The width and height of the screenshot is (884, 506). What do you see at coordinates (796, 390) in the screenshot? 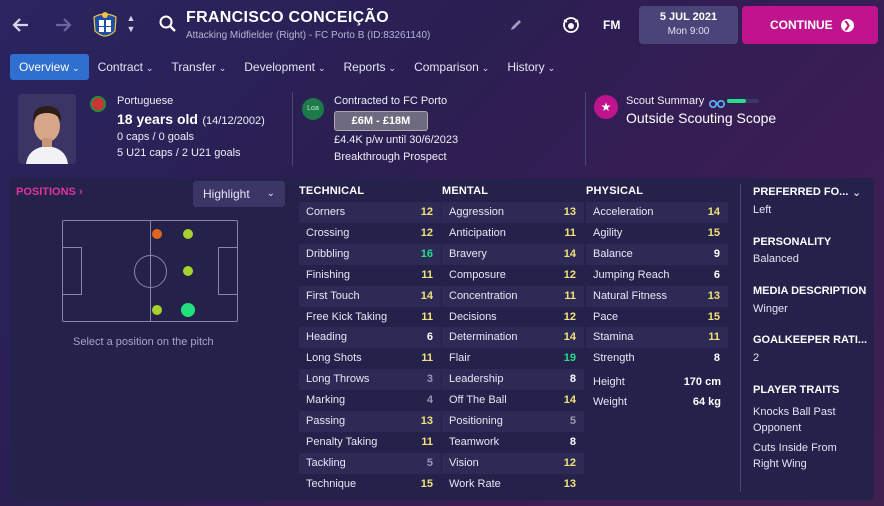
I see `player-traits-title: PLAYER TRAITS` at bounding box center [796, 390].